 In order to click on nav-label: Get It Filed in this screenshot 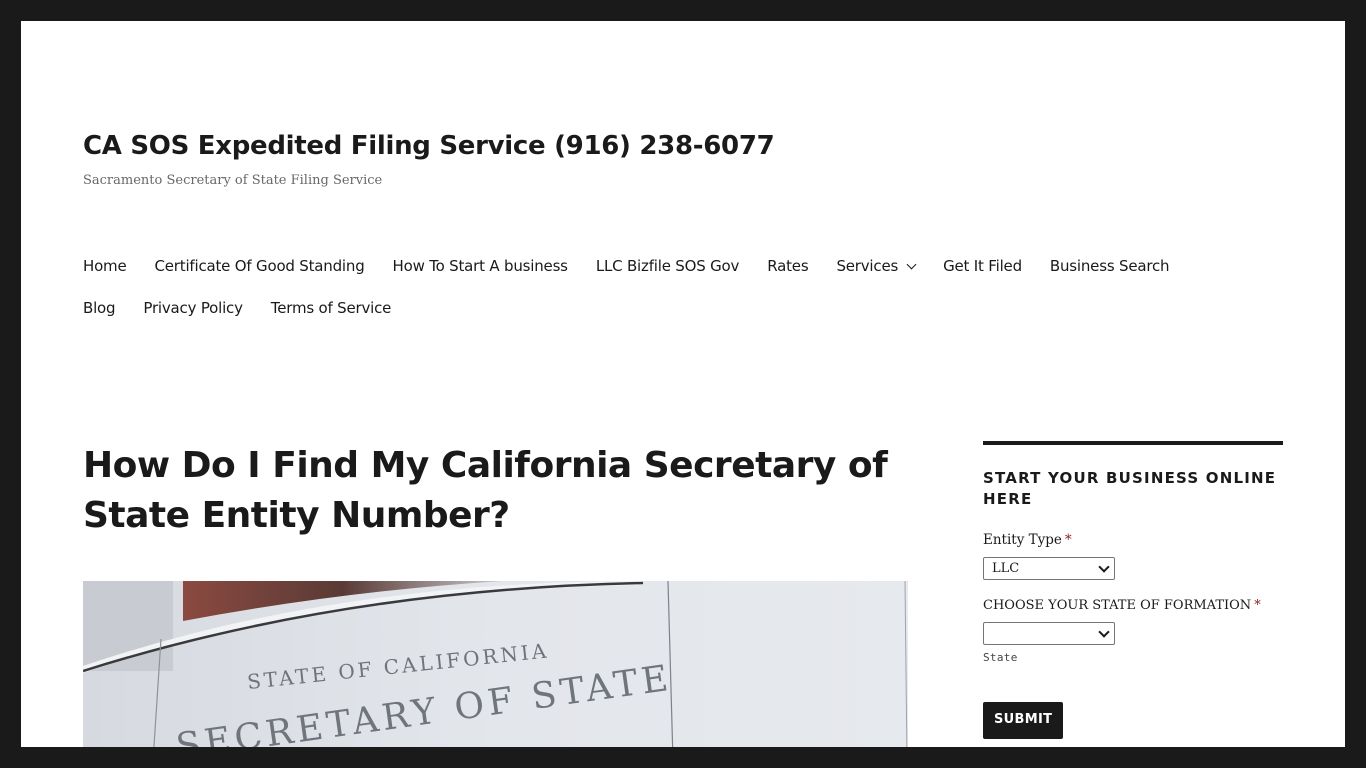, I will do `click(982, 266)`.